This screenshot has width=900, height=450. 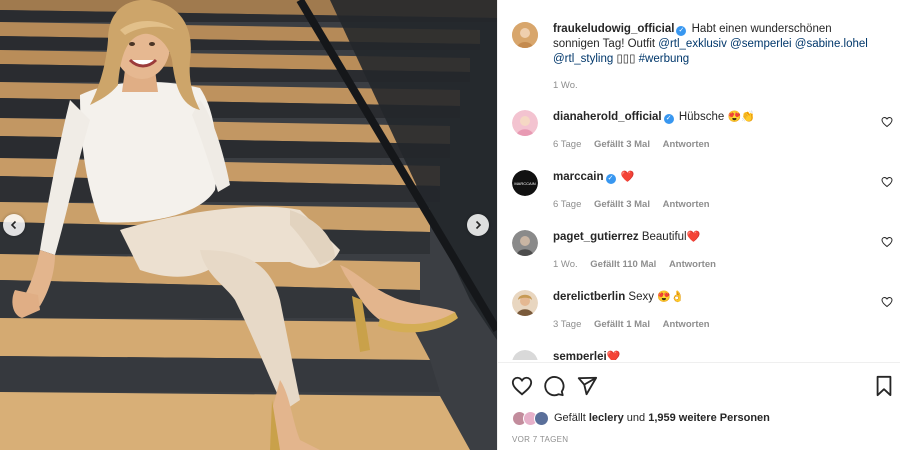 What do you see at coordinates (554, 386) in the screenshot?
I see `comment-icon` at bounding box center [554, 386].